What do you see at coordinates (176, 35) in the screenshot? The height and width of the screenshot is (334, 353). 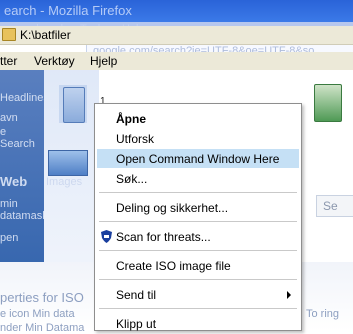 I see `explorer-titlebar: K:\batfiler` at bounding box center [176, 35].